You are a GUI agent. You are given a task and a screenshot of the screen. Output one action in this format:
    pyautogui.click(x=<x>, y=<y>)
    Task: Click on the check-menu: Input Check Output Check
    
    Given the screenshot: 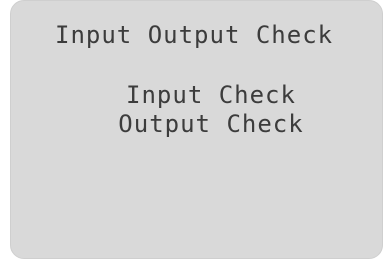 What is the action you would take?
    pyautogui.click(x=211, y=110)
    